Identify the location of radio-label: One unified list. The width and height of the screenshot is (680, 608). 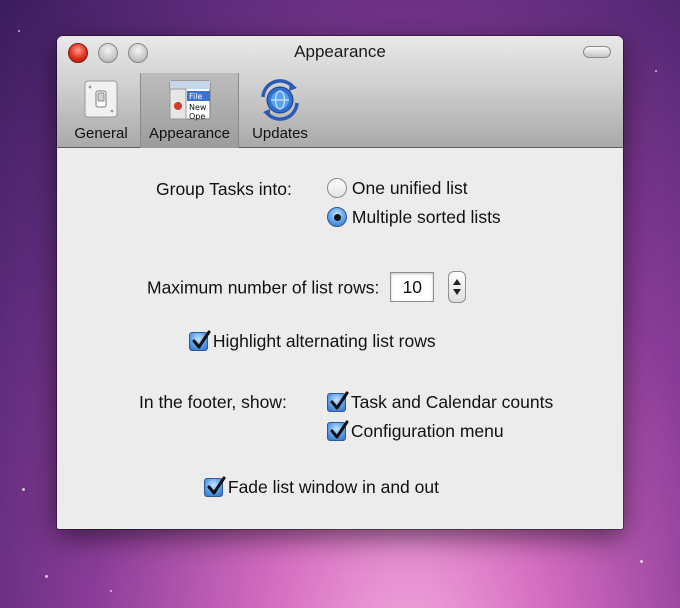
(409, 187).